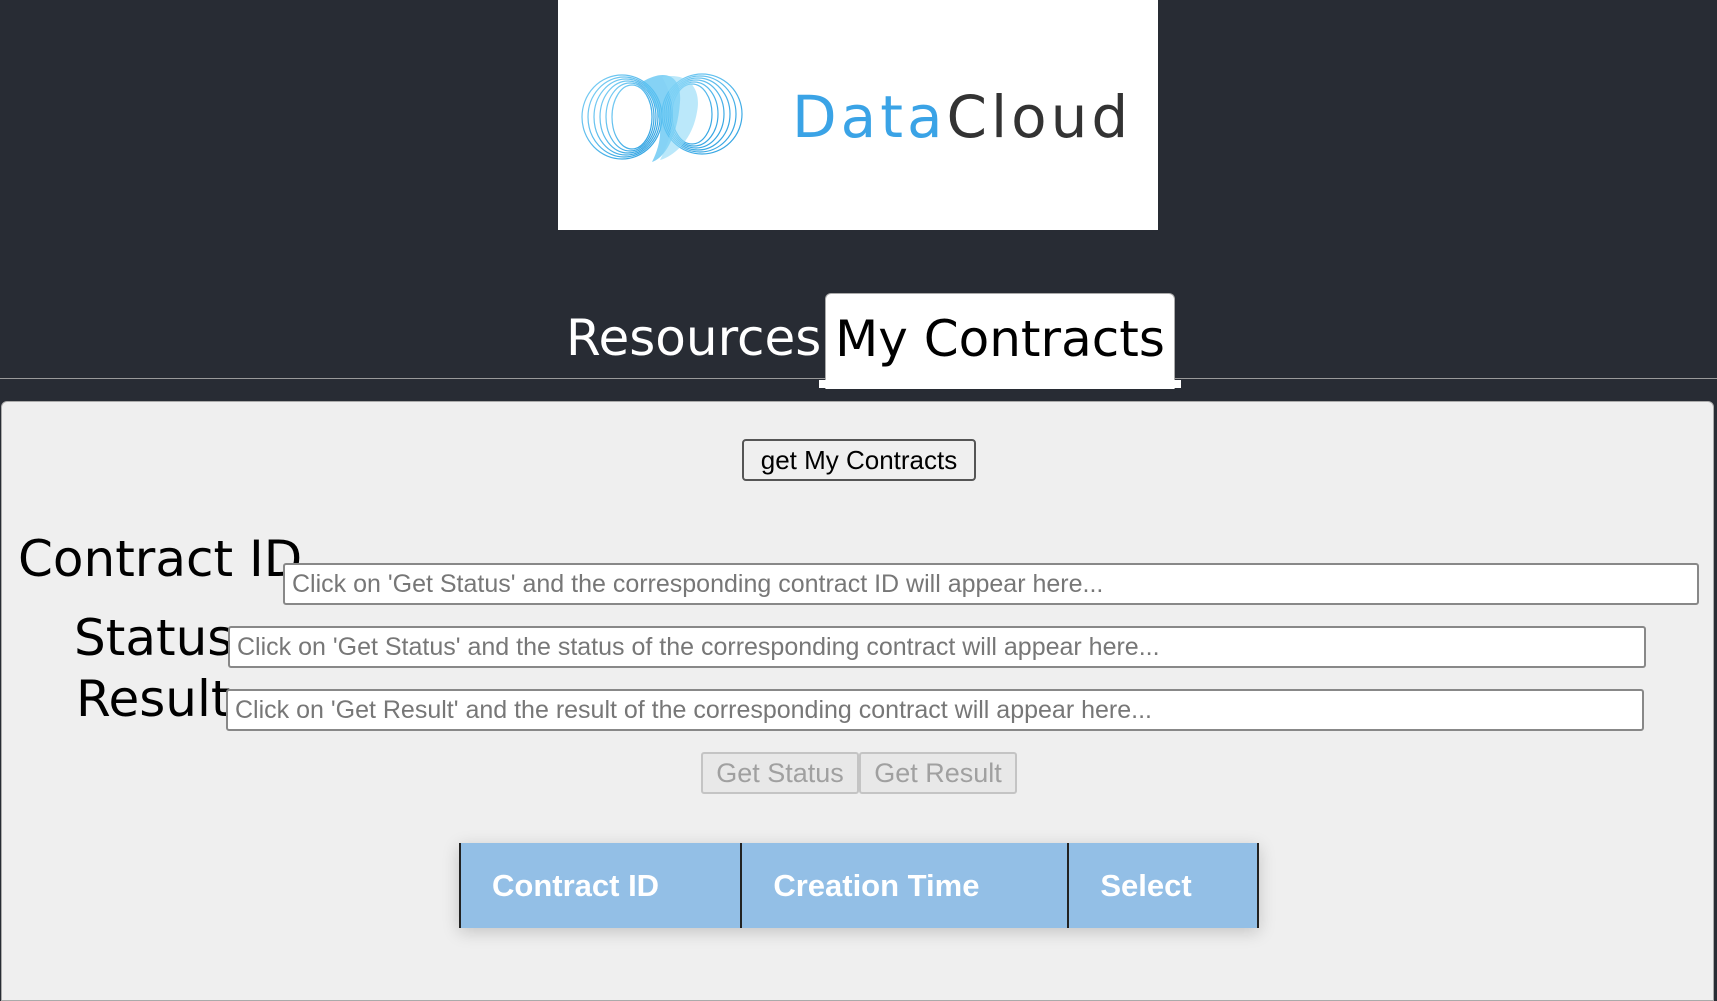  Describe the element at coordinates (1000, 341) in the screenshot. I see `tab-my-contracts: My Contracts` at that location.